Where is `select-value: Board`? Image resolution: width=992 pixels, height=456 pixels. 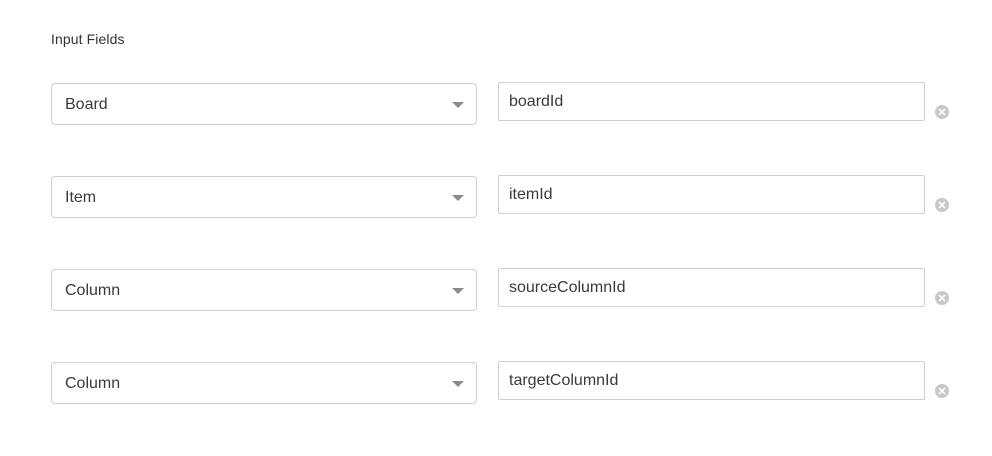 select-value: Board is located at coordinates (86, 104).